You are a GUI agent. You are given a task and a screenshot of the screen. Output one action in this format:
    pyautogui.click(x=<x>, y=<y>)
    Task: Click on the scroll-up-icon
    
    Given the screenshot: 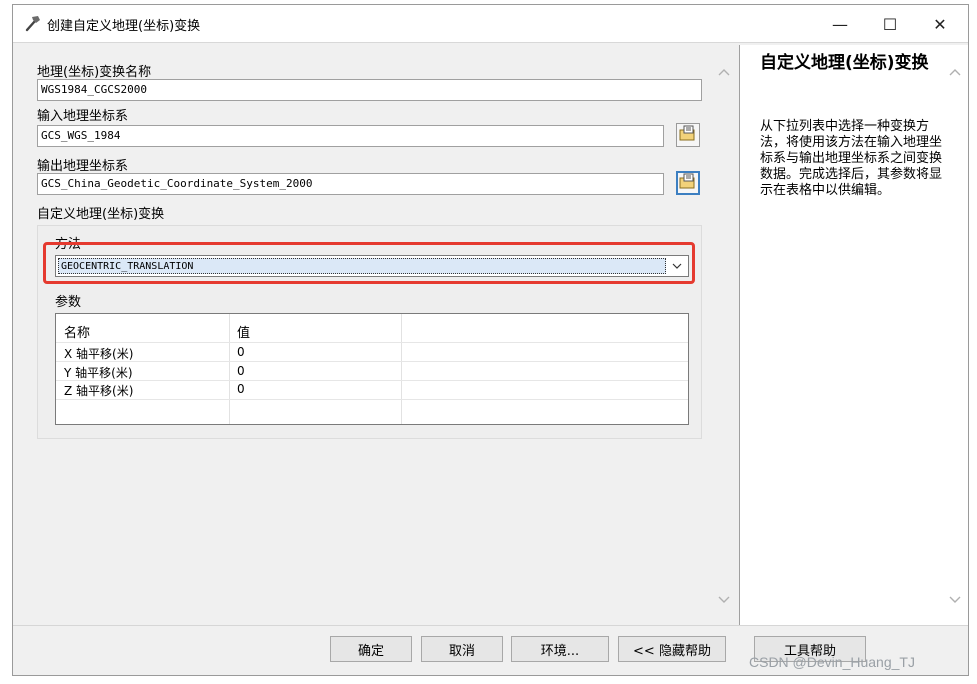 What is the action you would take?
    pyautogui.click(x=724, y=72)
    